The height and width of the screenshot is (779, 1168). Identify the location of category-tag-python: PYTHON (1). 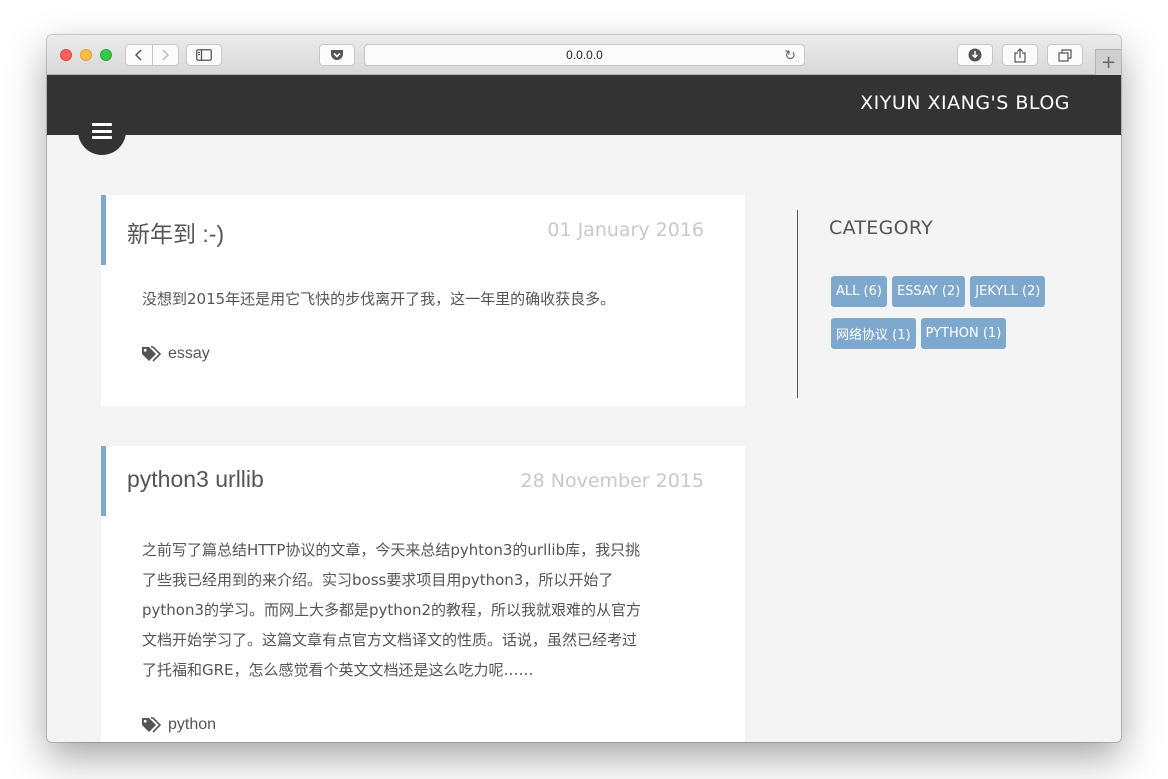
(963, 333).